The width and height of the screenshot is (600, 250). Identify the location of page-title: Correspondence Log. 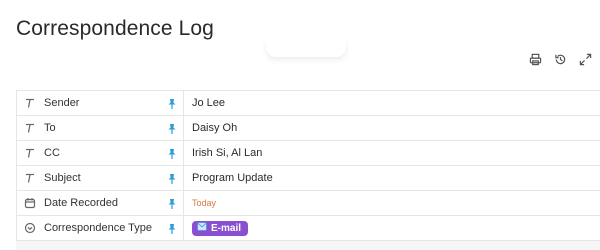
(115, 28).